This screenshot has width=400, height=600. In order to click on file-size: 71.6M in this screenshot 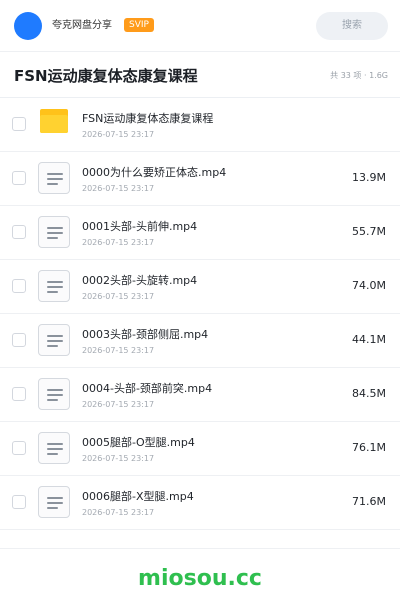, I will do `click(369, 501)`.